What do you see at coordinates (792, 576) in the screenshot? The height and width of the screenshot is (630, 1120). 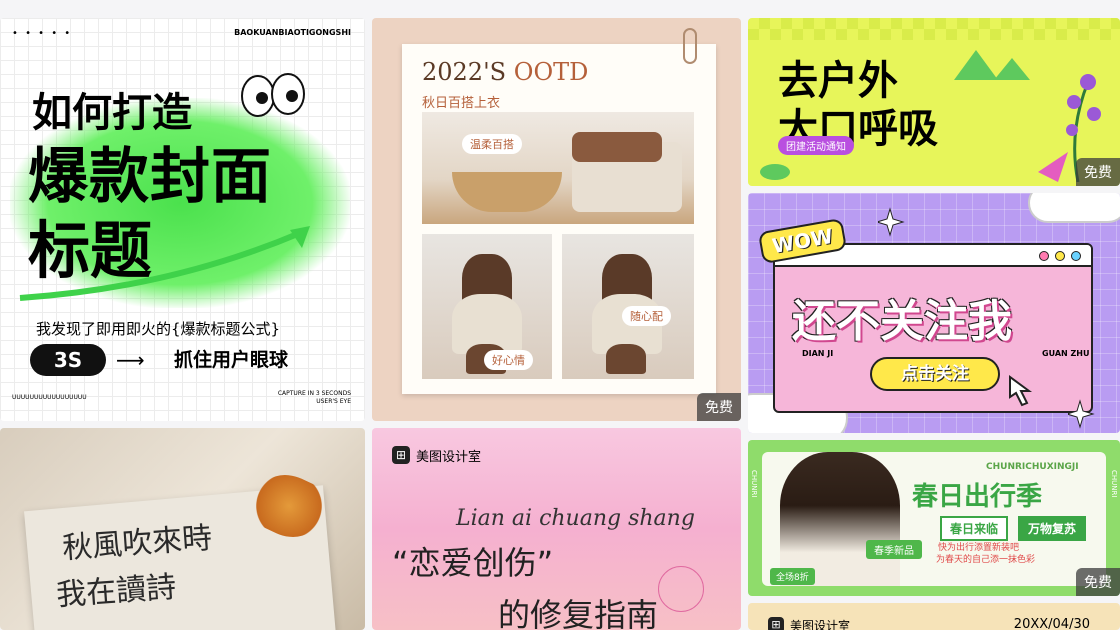 I see `discount-badge: 全场8折` at bounding box center [792, 576].